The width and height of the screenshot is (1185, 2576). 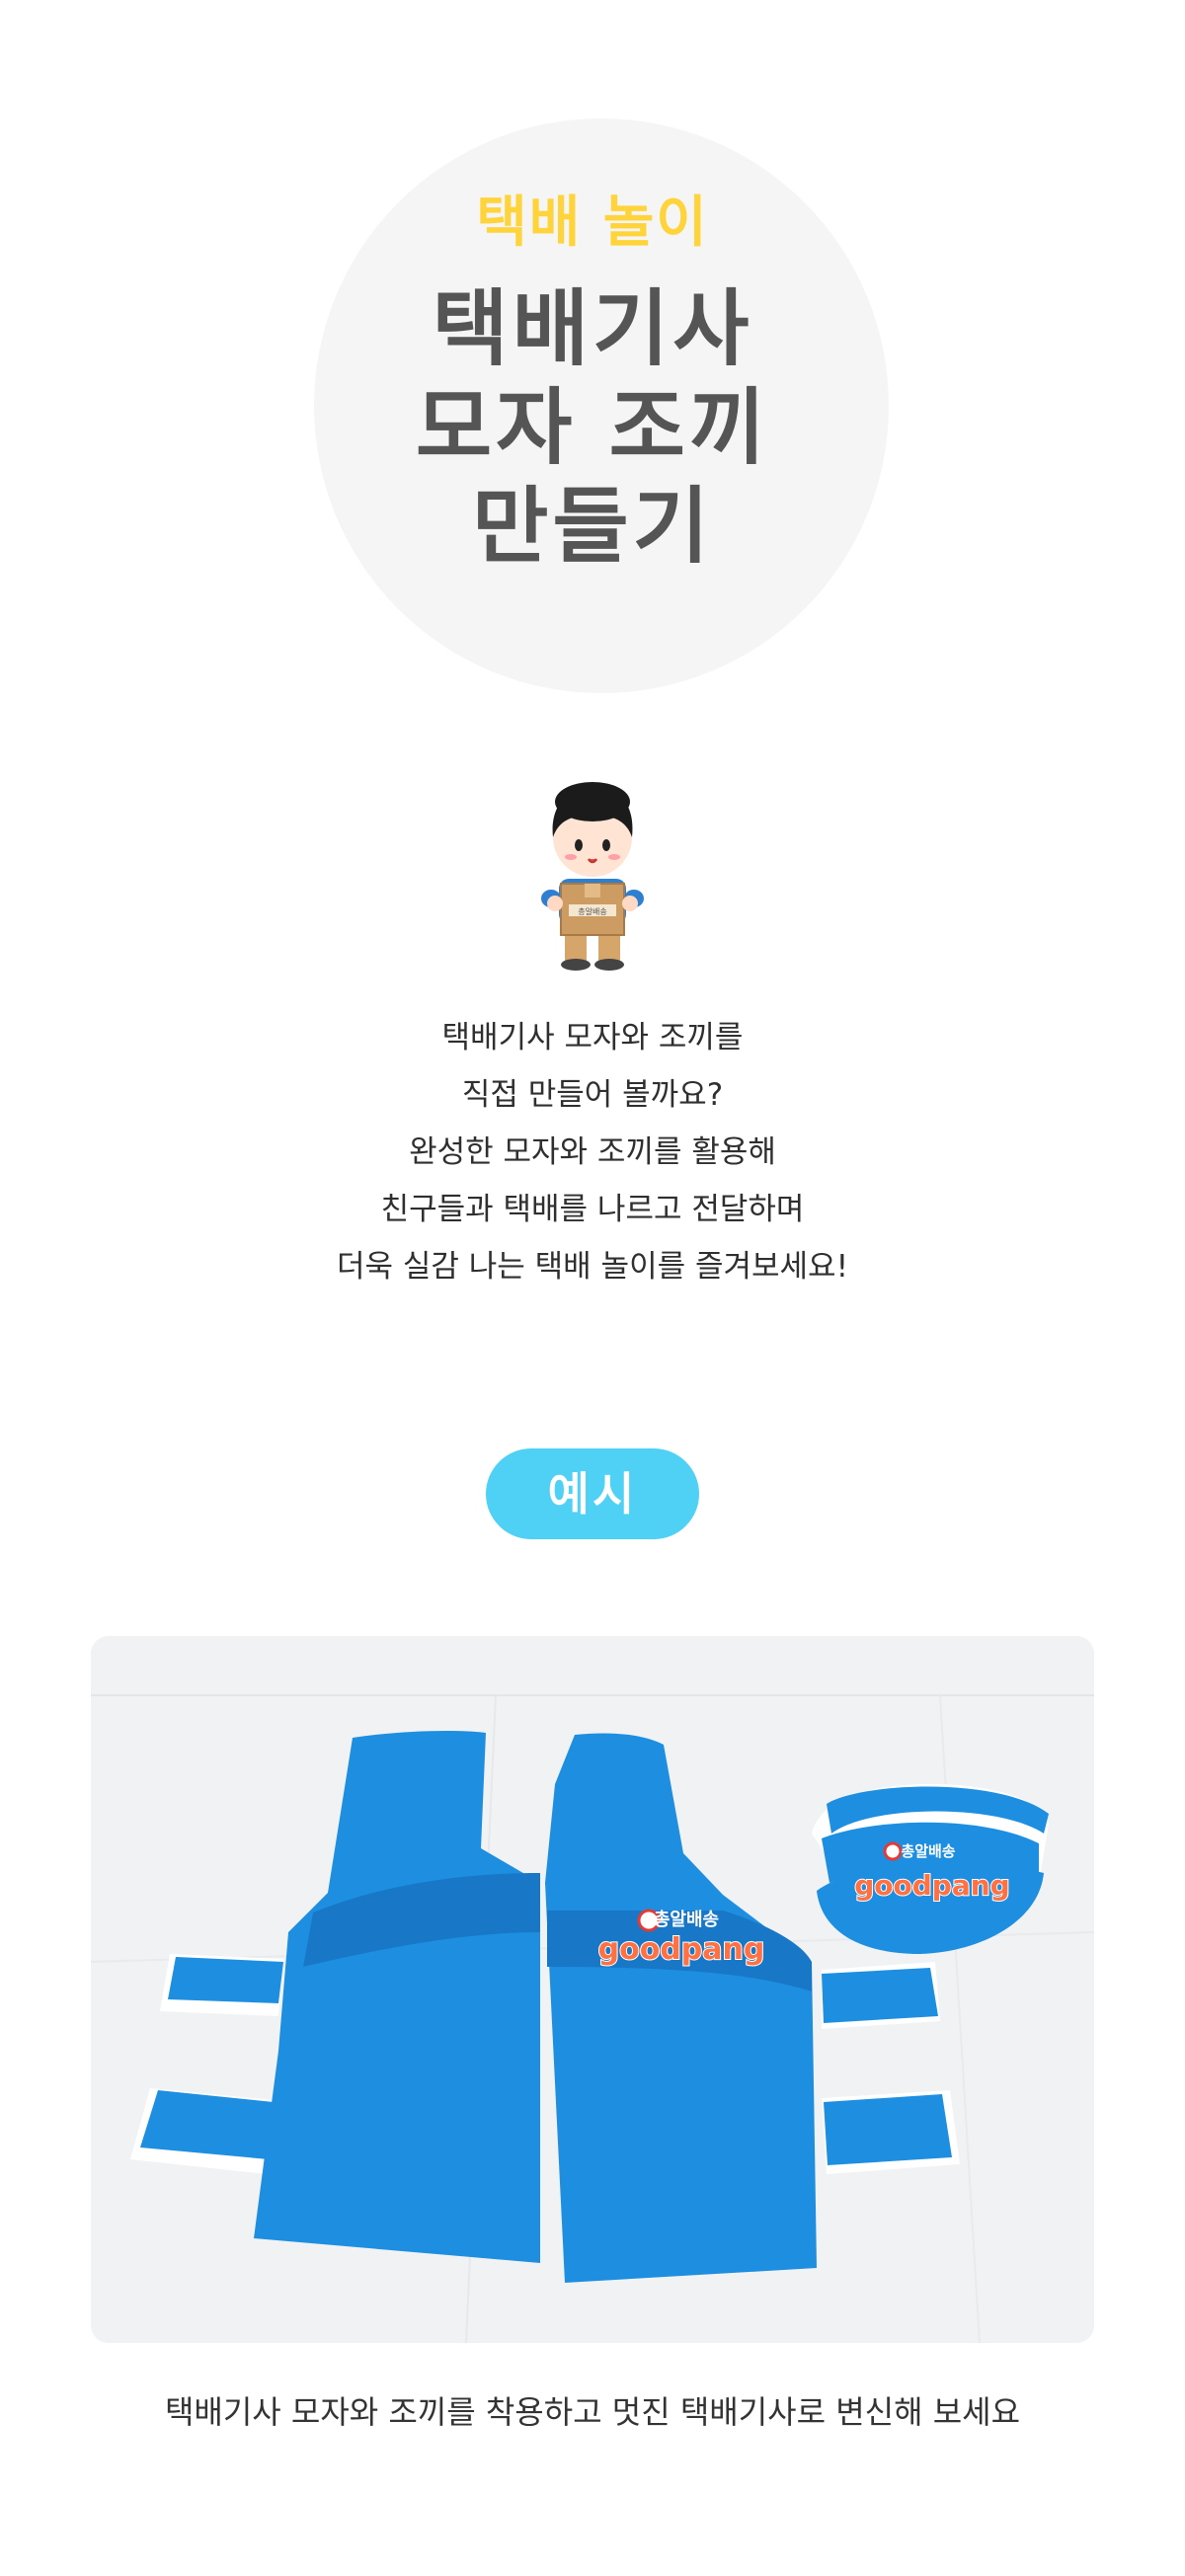 I want to click on visor-logo-bottom: goodpang, so click(x=932, y=1885).